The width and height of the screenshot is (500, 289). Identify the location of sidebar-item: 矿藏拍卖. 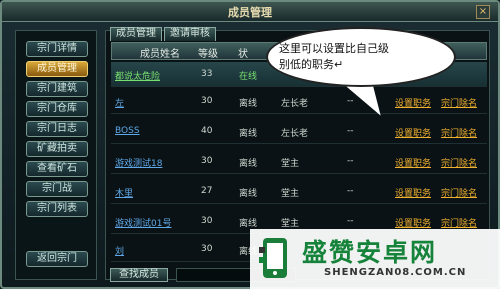
(57, 149).